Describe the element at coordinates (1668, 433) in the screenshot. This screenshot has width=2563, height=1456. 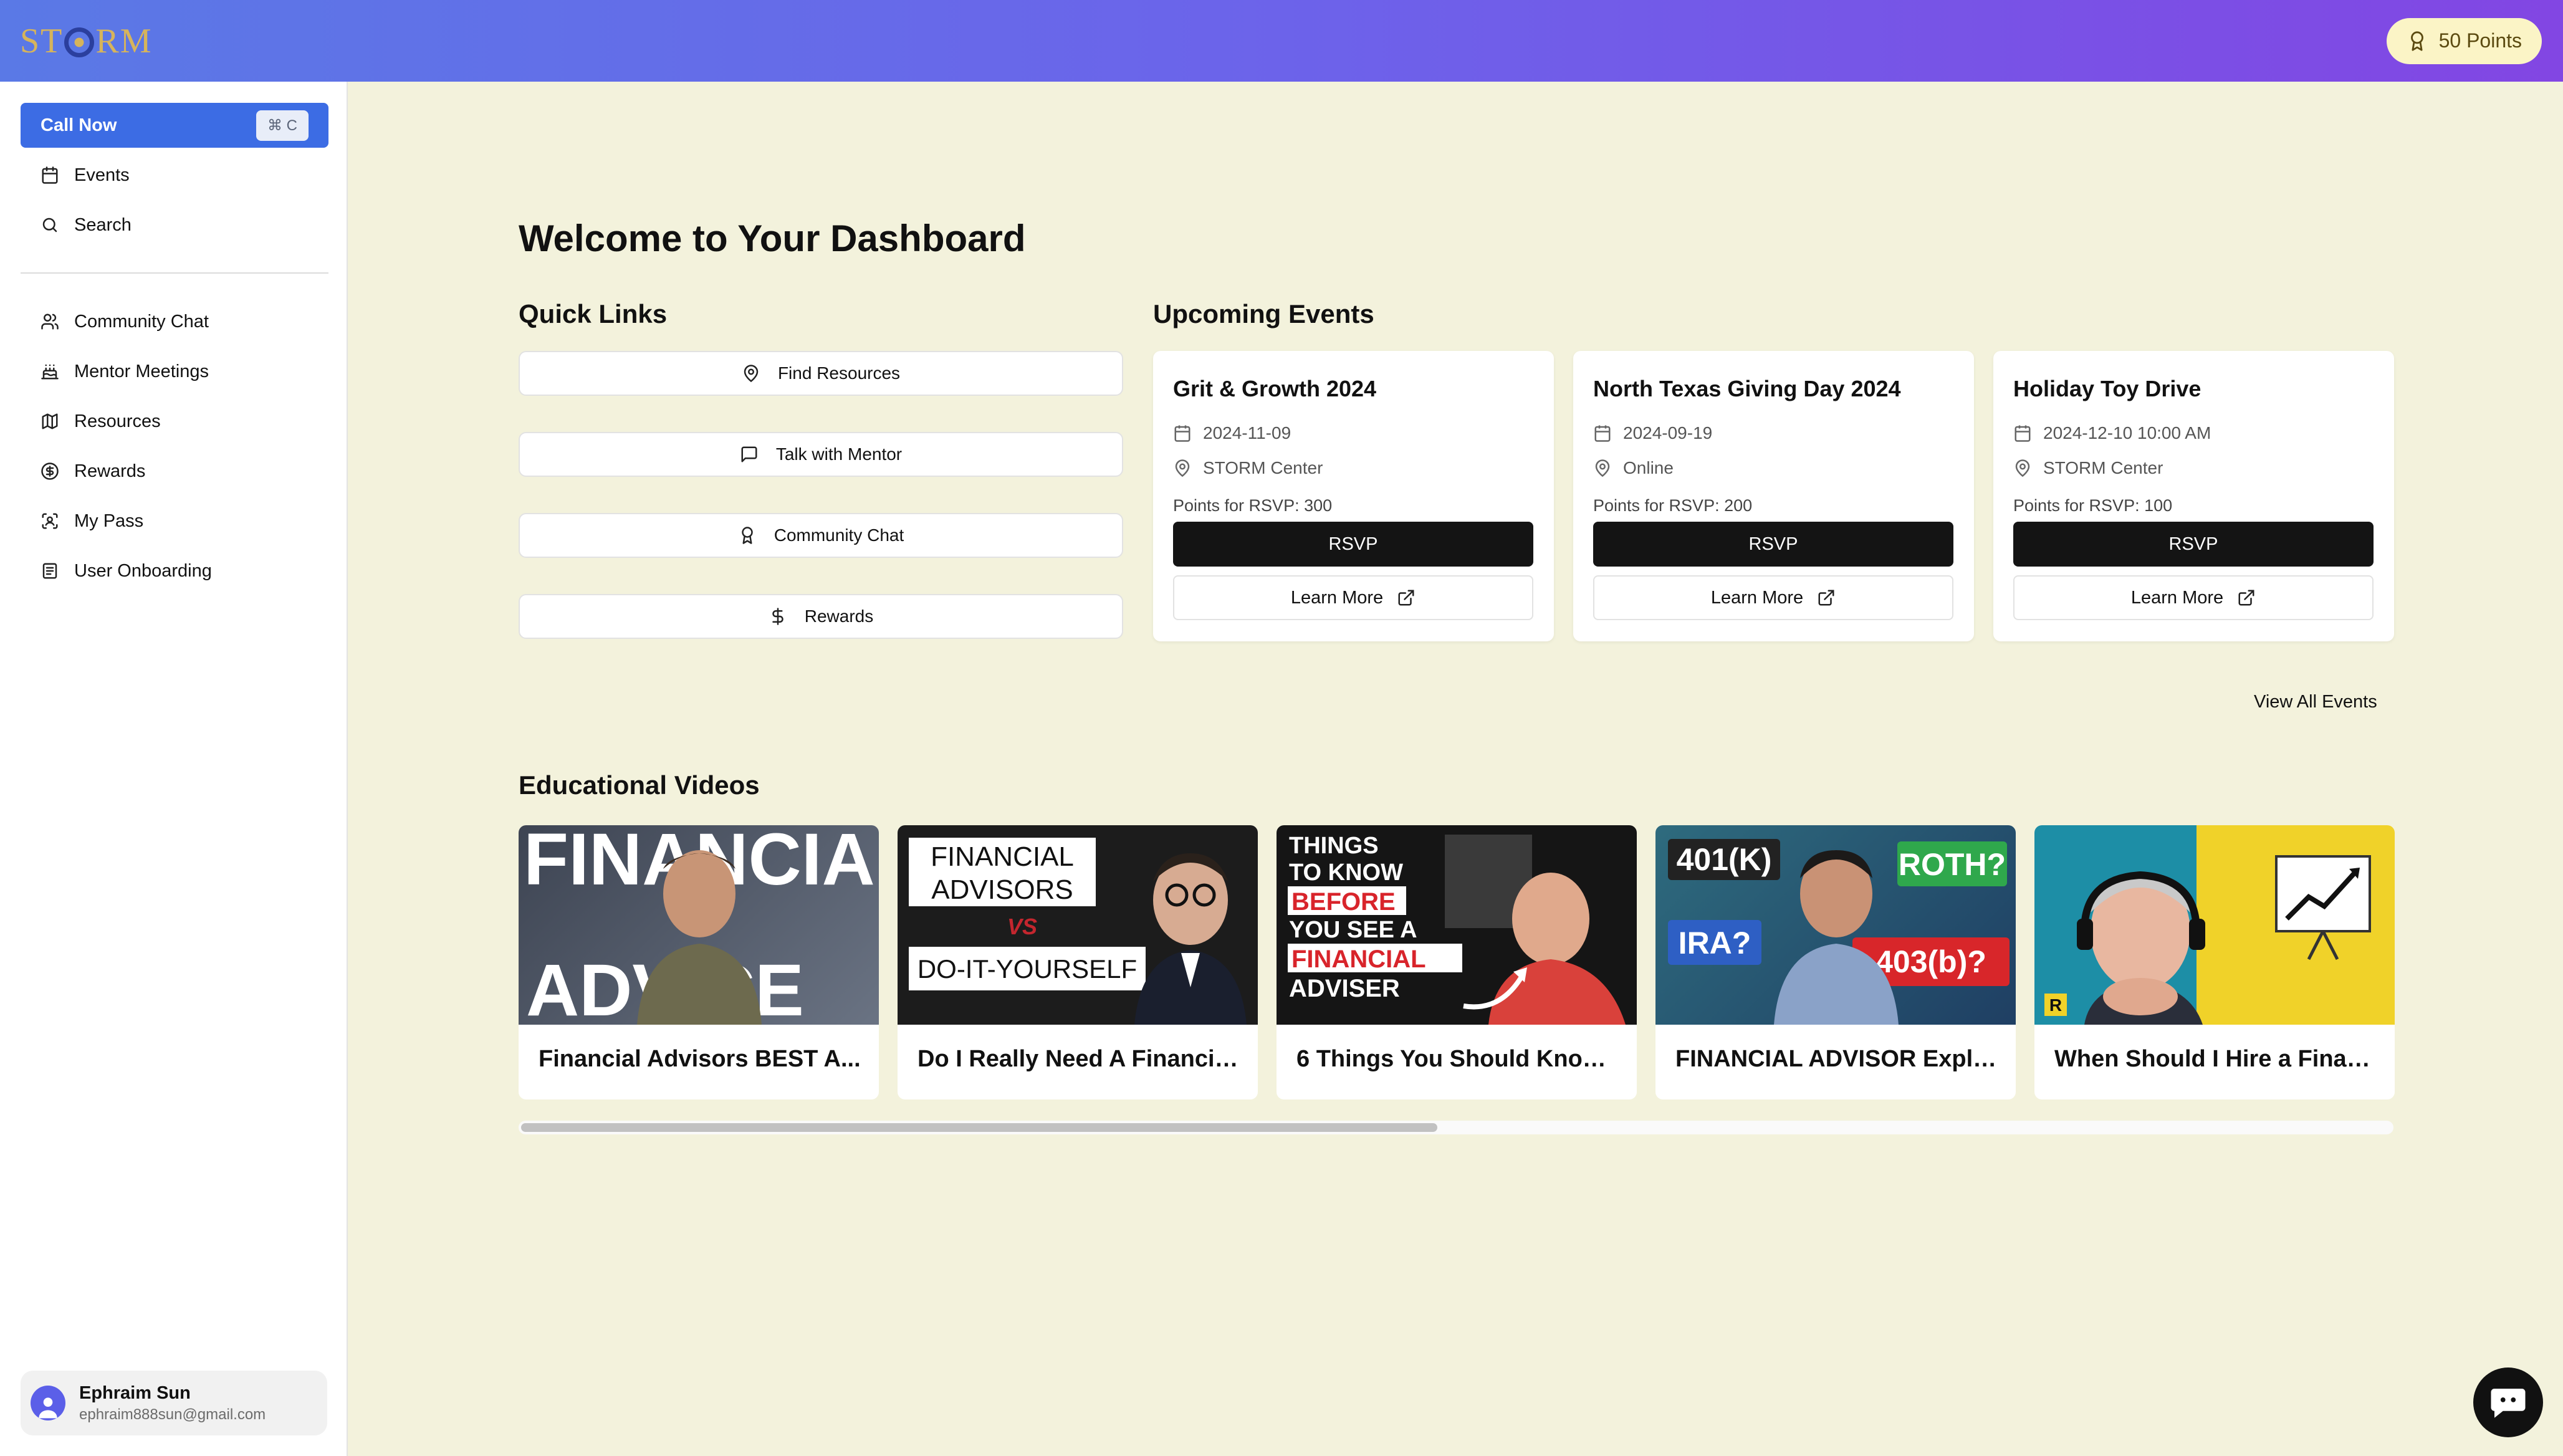
I see `event-date-text: 2024-09-19` at that location.